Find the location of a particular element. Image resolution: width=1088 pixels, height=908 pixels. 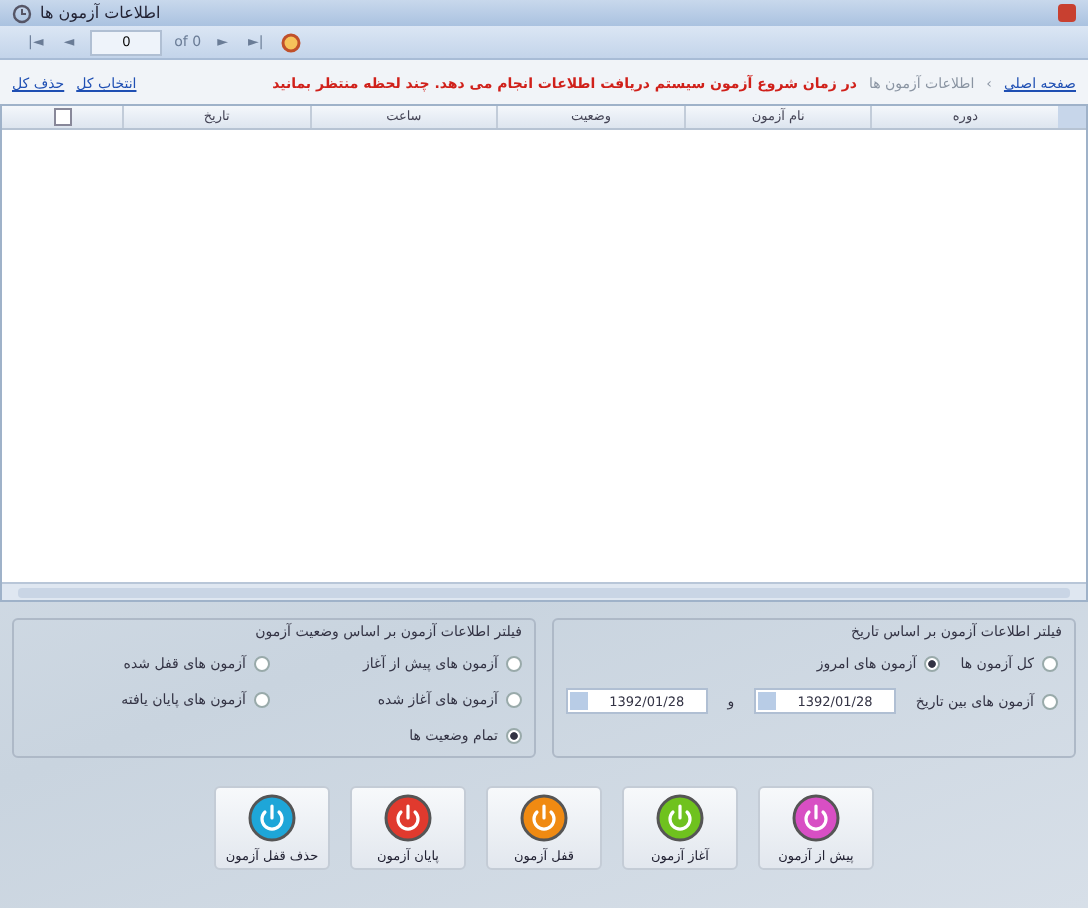

row-header-cell is located at coordinates (1072, 117).